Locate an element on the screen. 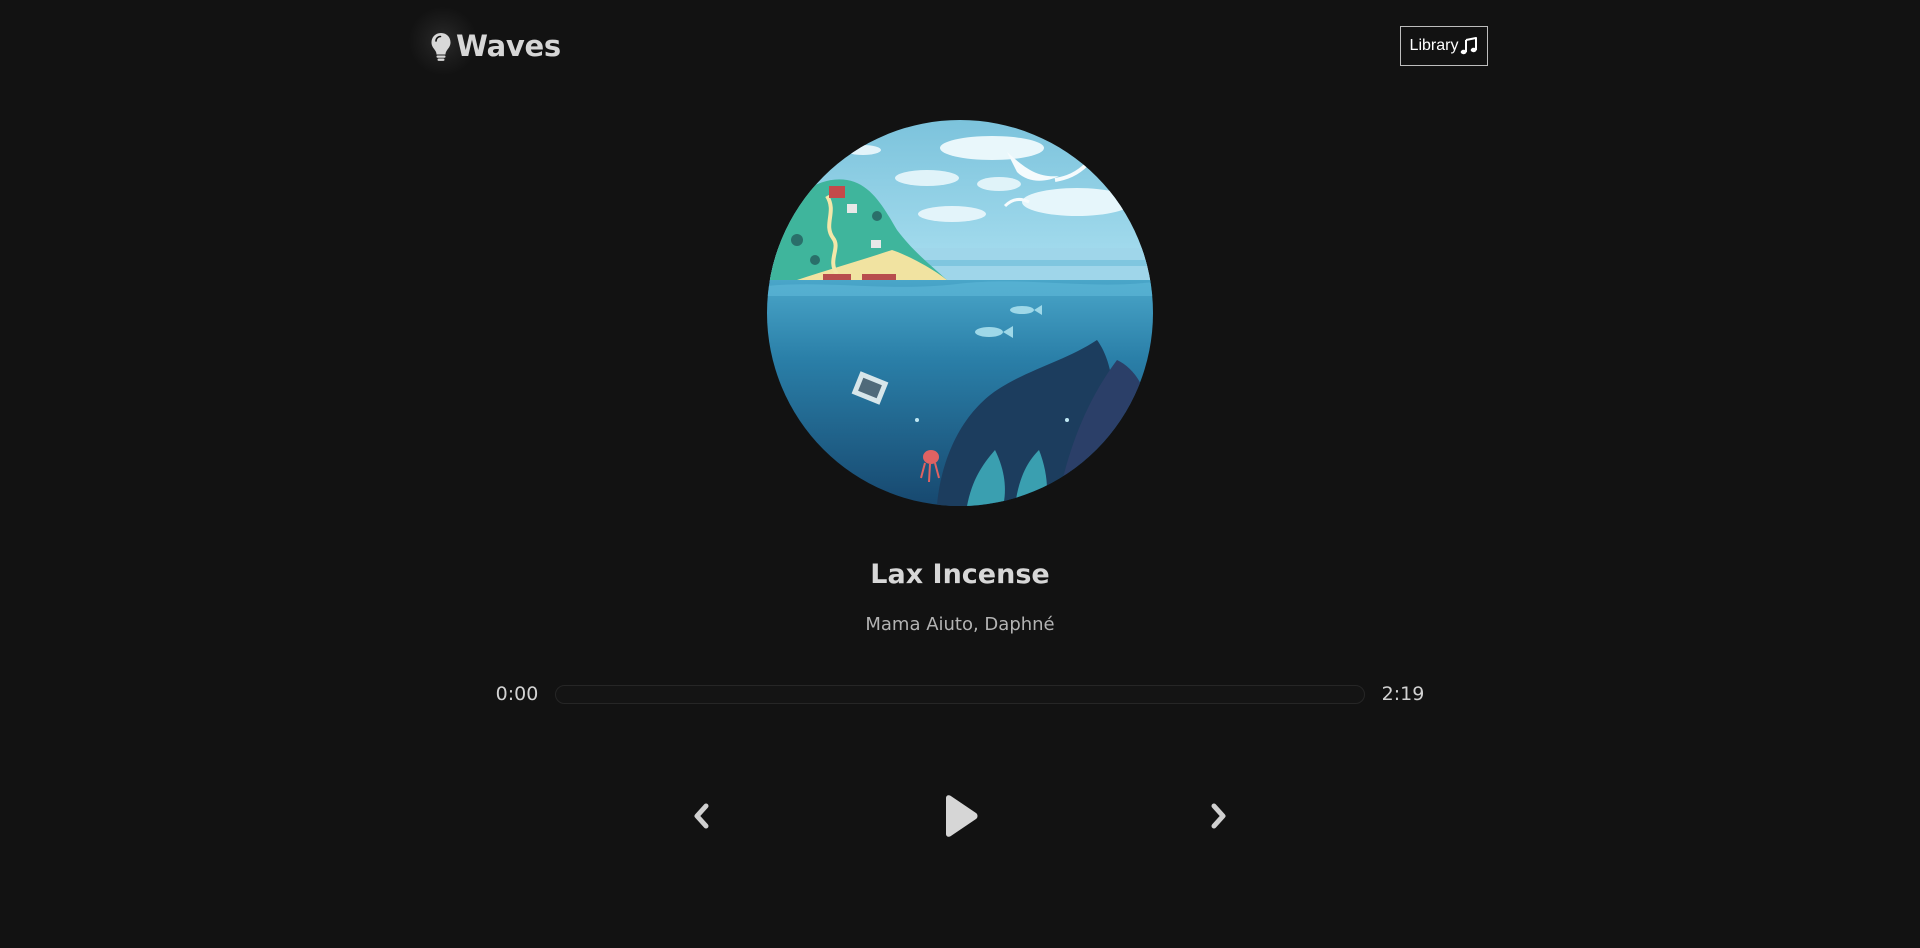  play-button is located at coordinates (960, 816).